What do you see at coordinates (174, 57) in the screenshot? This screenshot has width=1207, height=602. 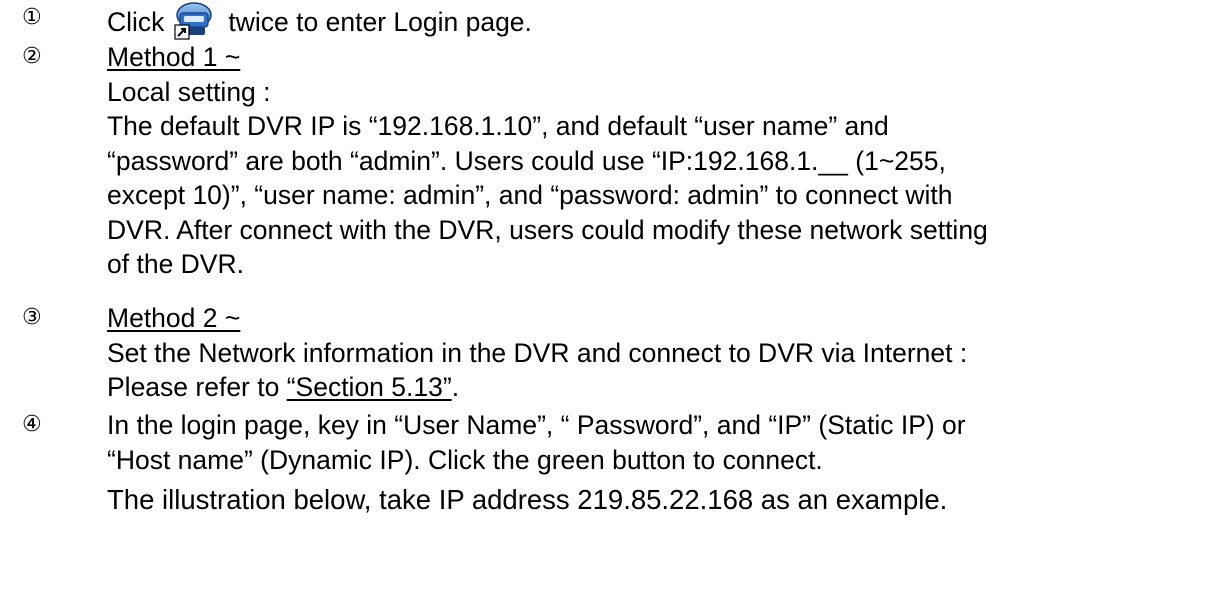 I see `method-1-heading: Method 1 ~` at bounding box center [174, 57].